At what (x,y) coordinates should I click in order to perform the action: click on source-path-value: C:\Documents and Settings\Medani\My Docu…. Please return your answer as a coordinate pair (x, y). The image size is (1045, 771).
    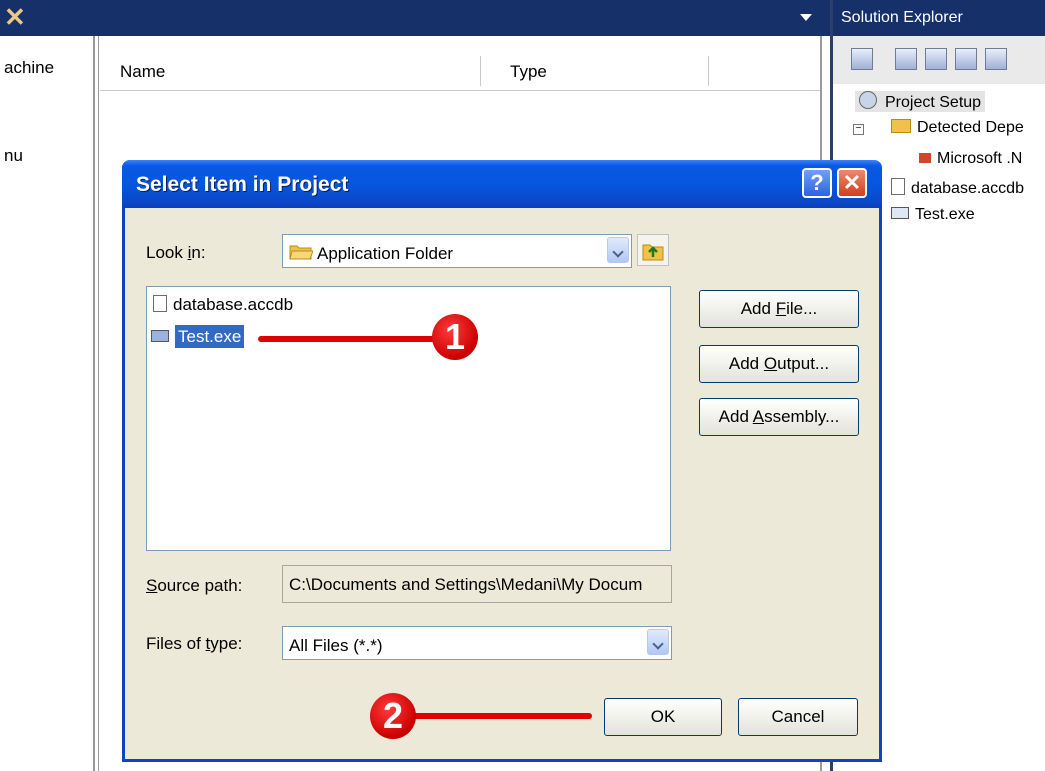
    Looking at the image, I should click on (466, 584).